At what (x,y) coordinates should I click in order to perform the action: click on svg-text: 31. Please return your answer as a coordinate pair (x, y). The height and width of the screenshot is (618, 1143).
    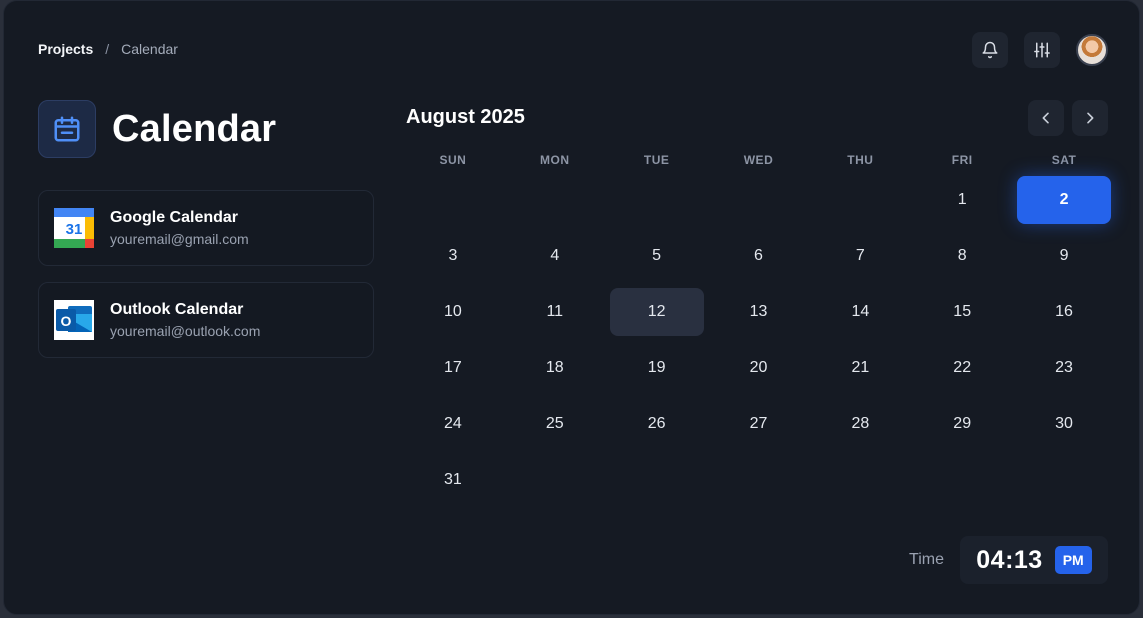
    Looking at the image, I should click on (74, 229).